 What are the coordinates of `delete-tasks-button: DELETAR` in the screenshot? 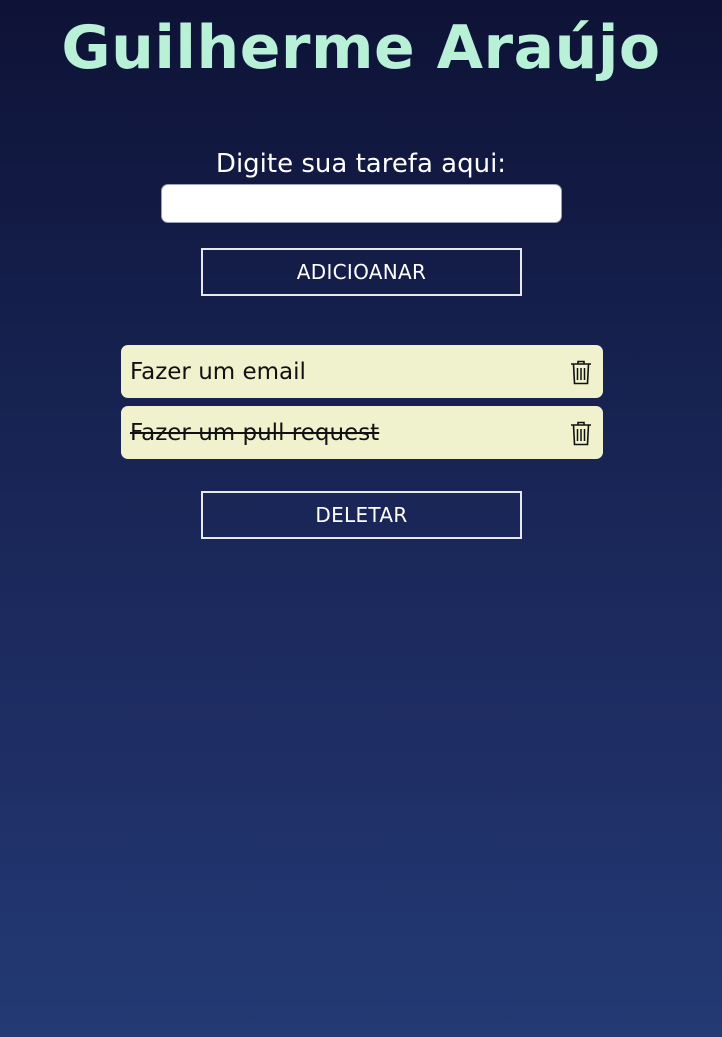 It's located at (361, 515).